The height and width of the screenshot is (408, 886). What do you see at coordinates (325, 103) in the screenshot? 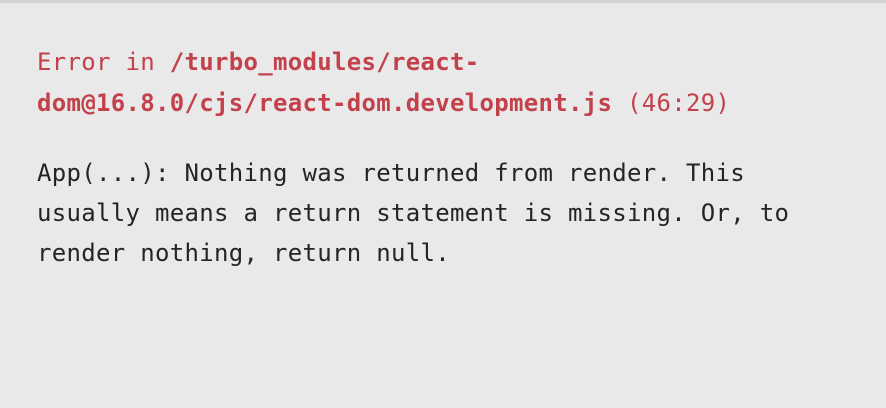
I see `error-file-path-continued: dom@16.8.0/cjs/react-dom.development.js` at bounding box center [325, 103].